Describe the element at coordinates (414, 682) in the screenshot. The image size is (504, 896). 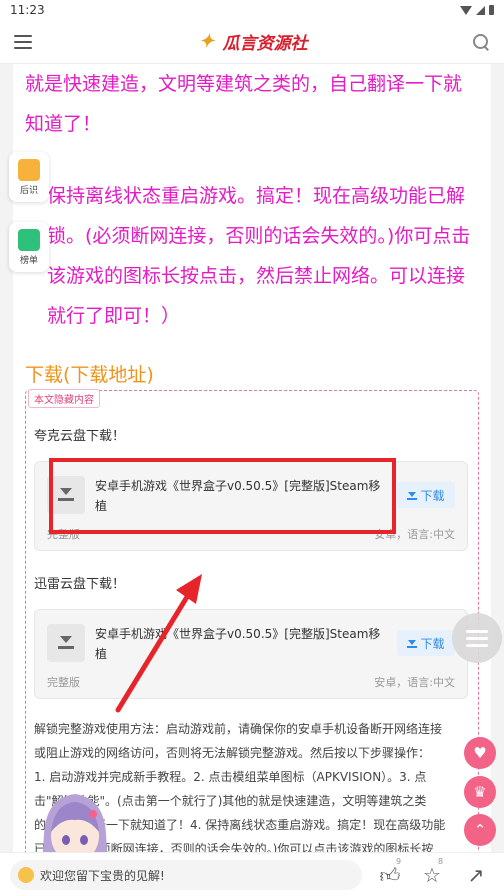
I see `file-meta: 安卓，语言:中文` at that location.